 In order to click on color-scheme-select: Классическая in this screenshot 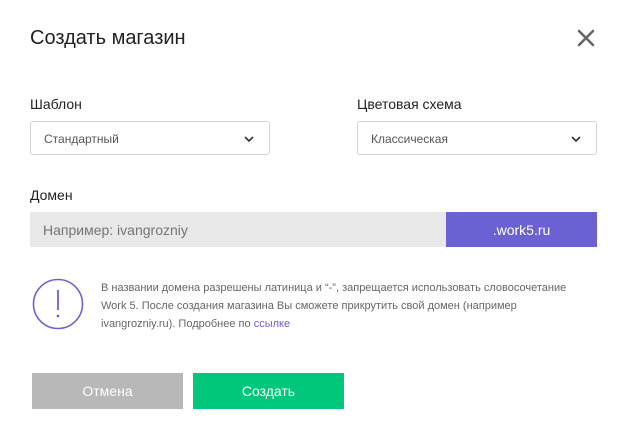, I will do `click(477, 138)`.